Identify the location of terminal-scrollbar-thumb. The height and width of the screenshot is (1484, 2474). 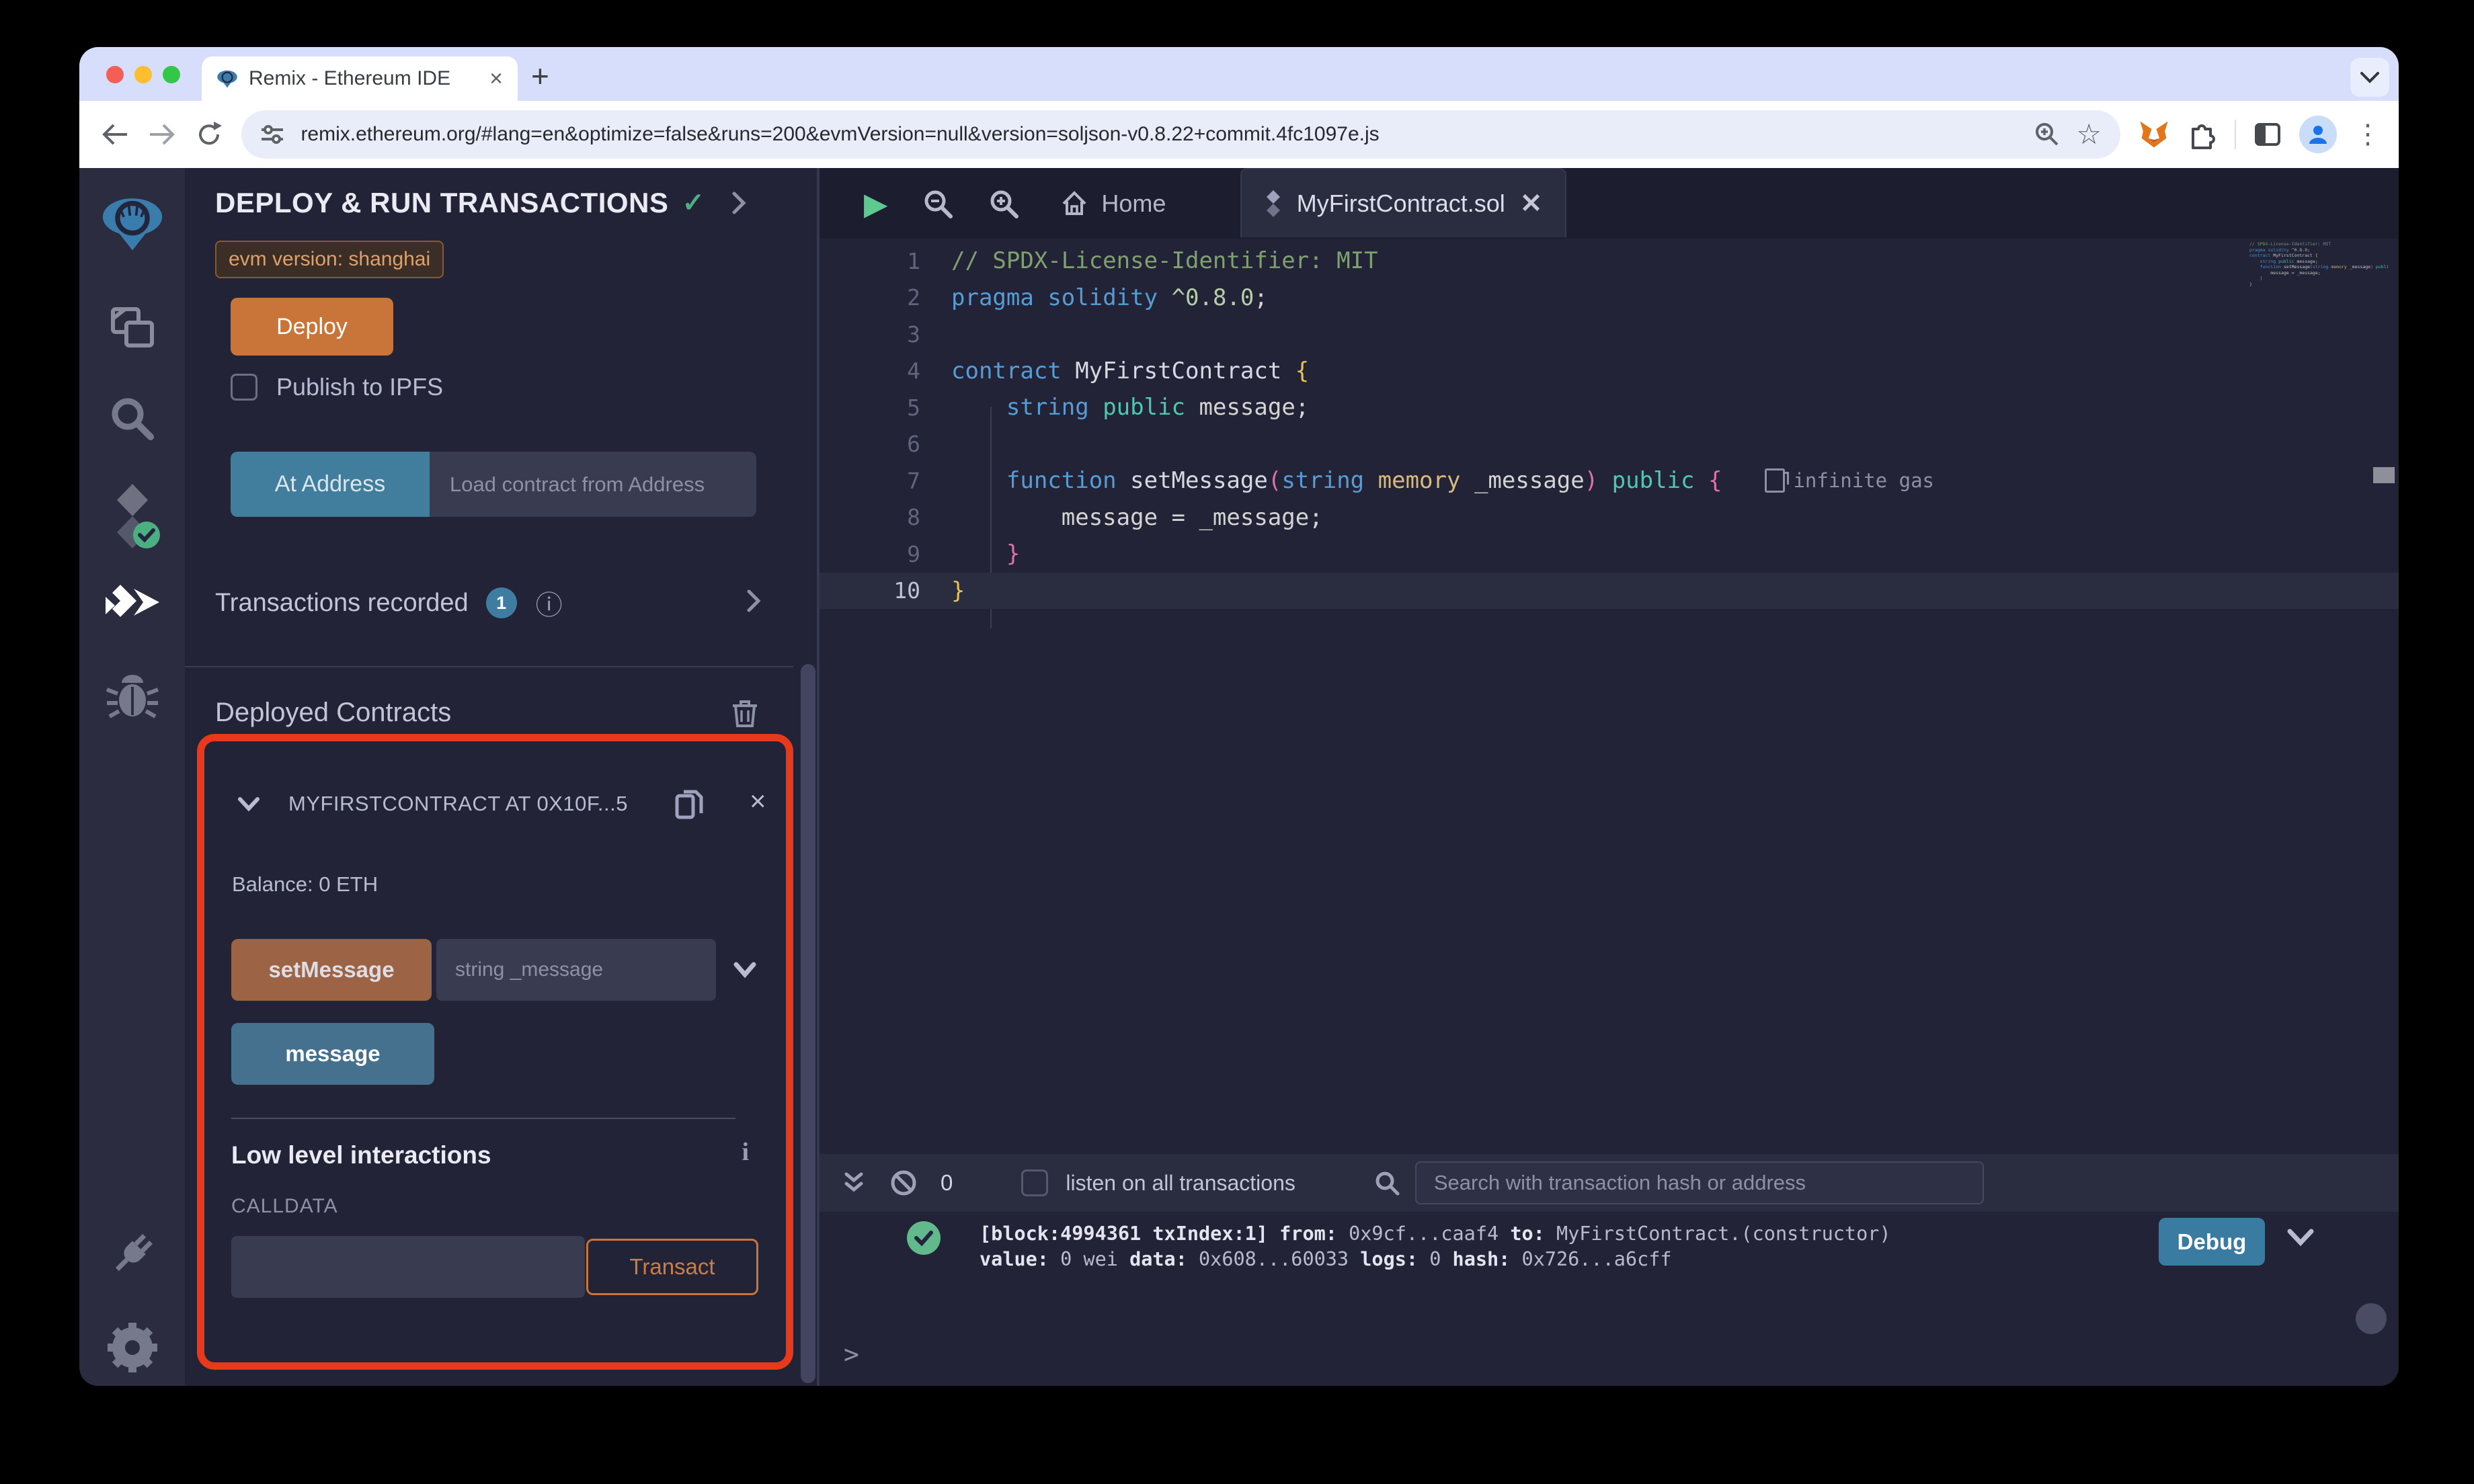
(2371, 1318).